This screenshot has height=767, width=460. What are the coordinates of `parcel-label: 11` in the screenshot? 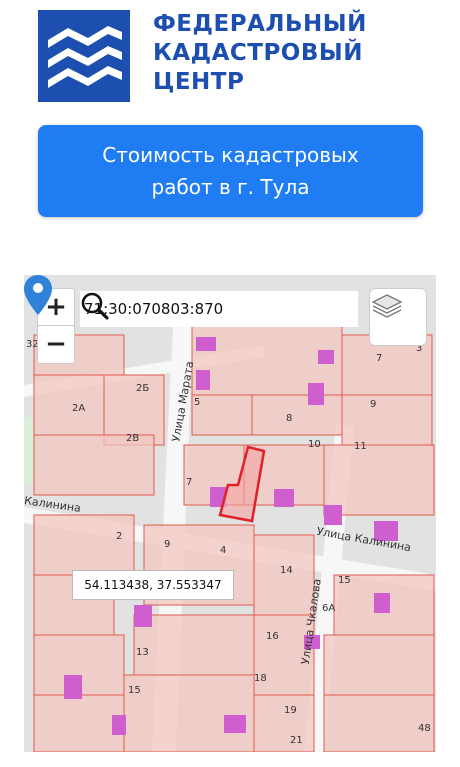 It's located at (360, 446).